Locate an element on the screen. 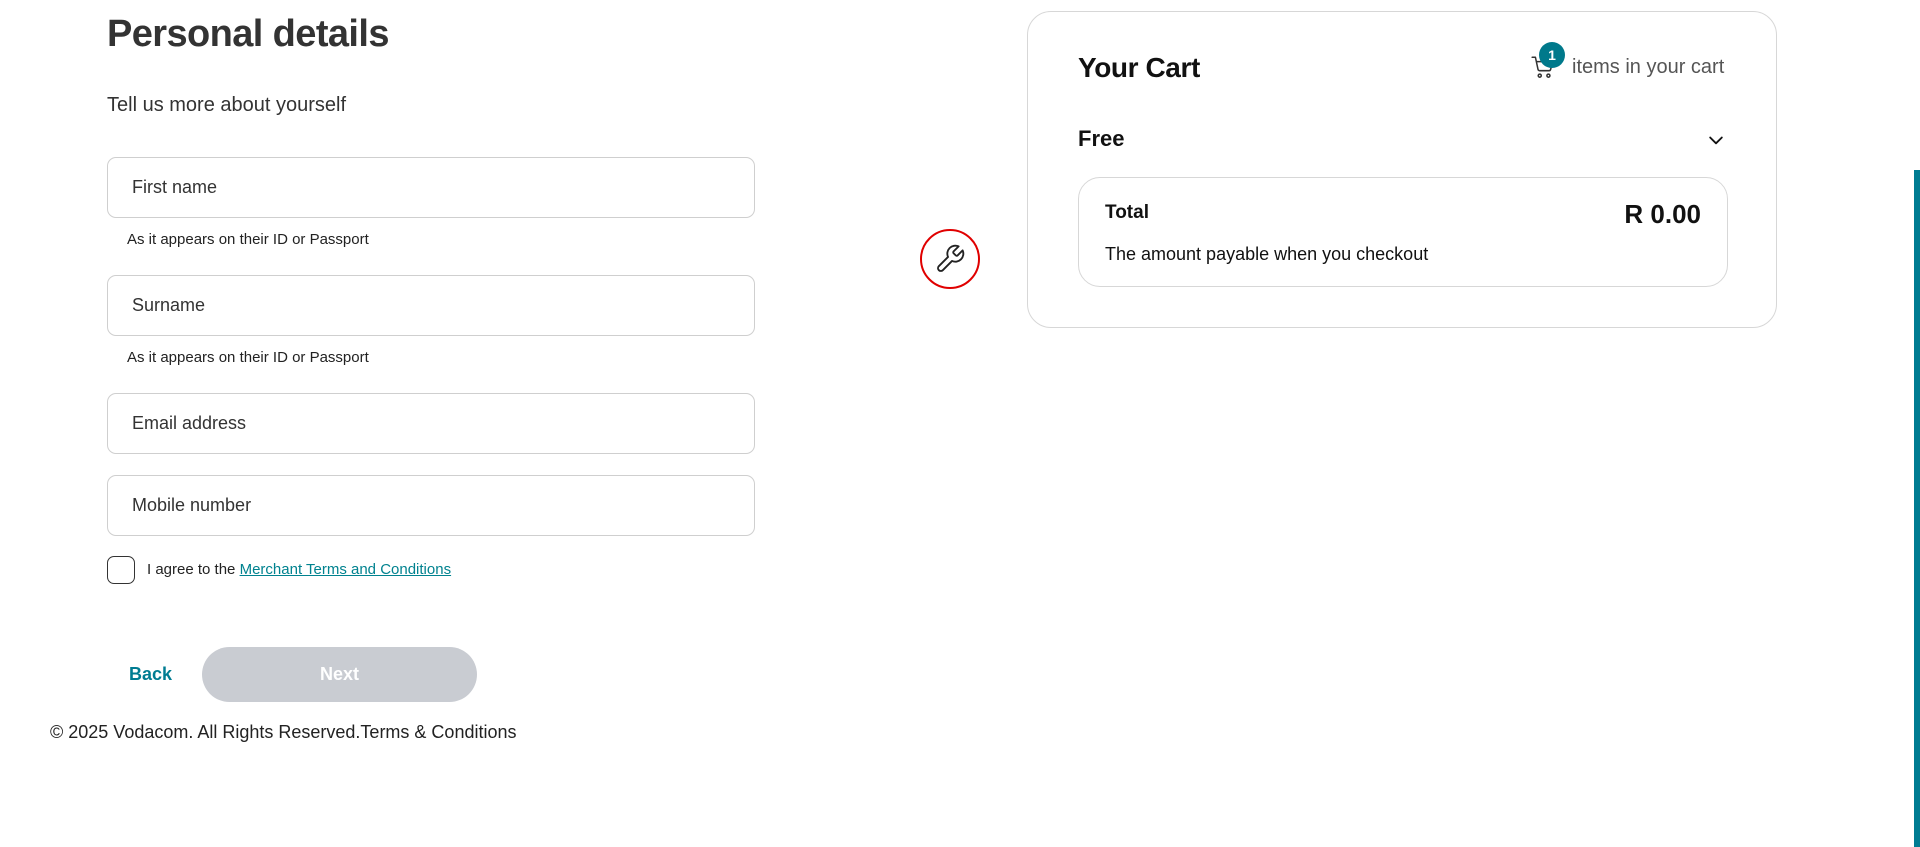  scrollbar-thumb is located at coordinates (1917, 508).